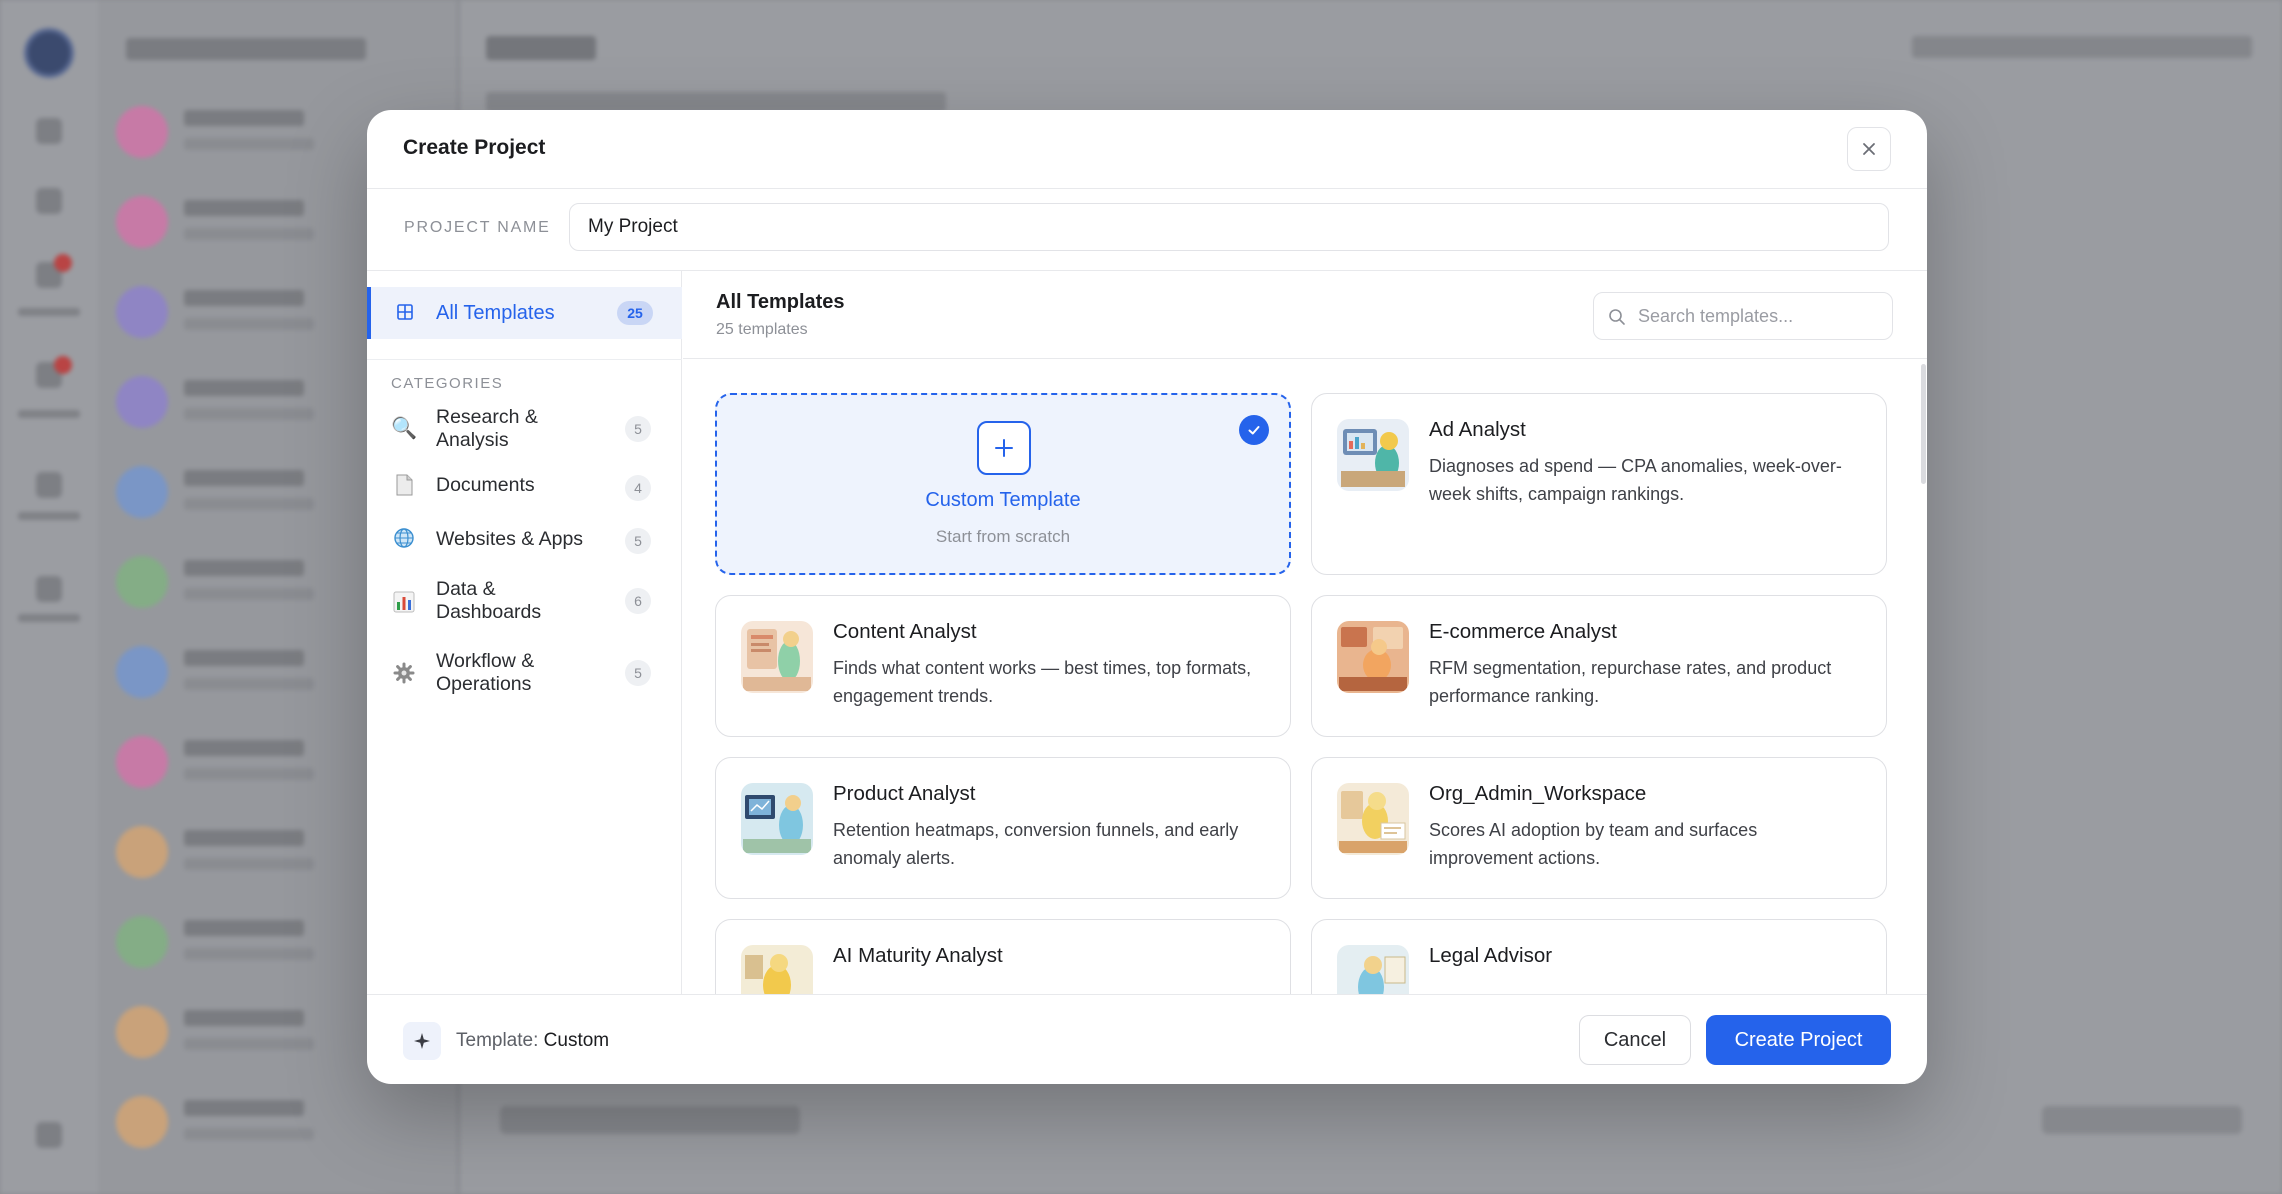 The width and height of the screenshot is (2282, 1194). Describe the element at coordinates (638, 488) in the screenshot. I see `count-badge: 4` at that location.